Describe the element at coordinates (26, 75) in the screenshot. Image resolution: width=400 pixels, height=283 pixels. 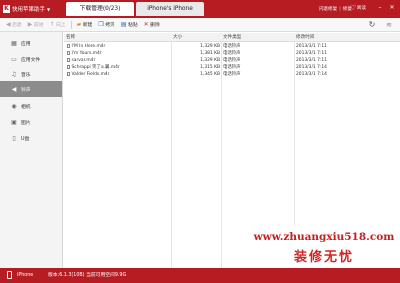
I see `sidebar-item-label: 音乐` at that location.